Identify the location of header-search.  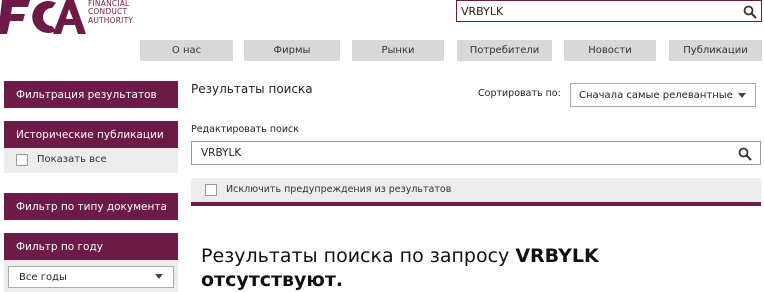
(609, 11).